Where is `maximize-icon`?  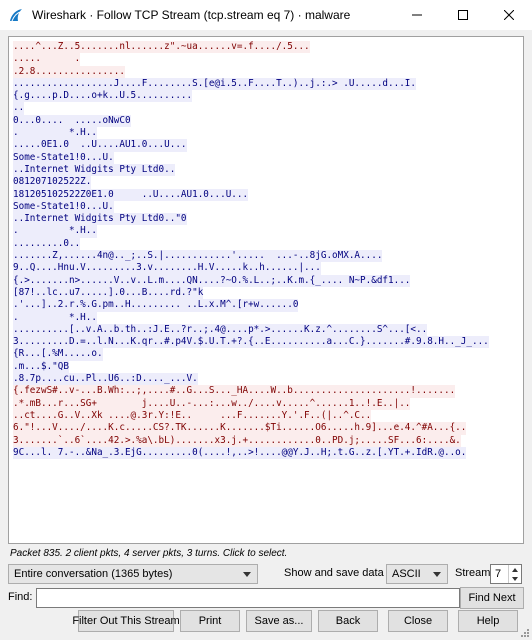
maximize-icon is located at coordinates (463, 15).